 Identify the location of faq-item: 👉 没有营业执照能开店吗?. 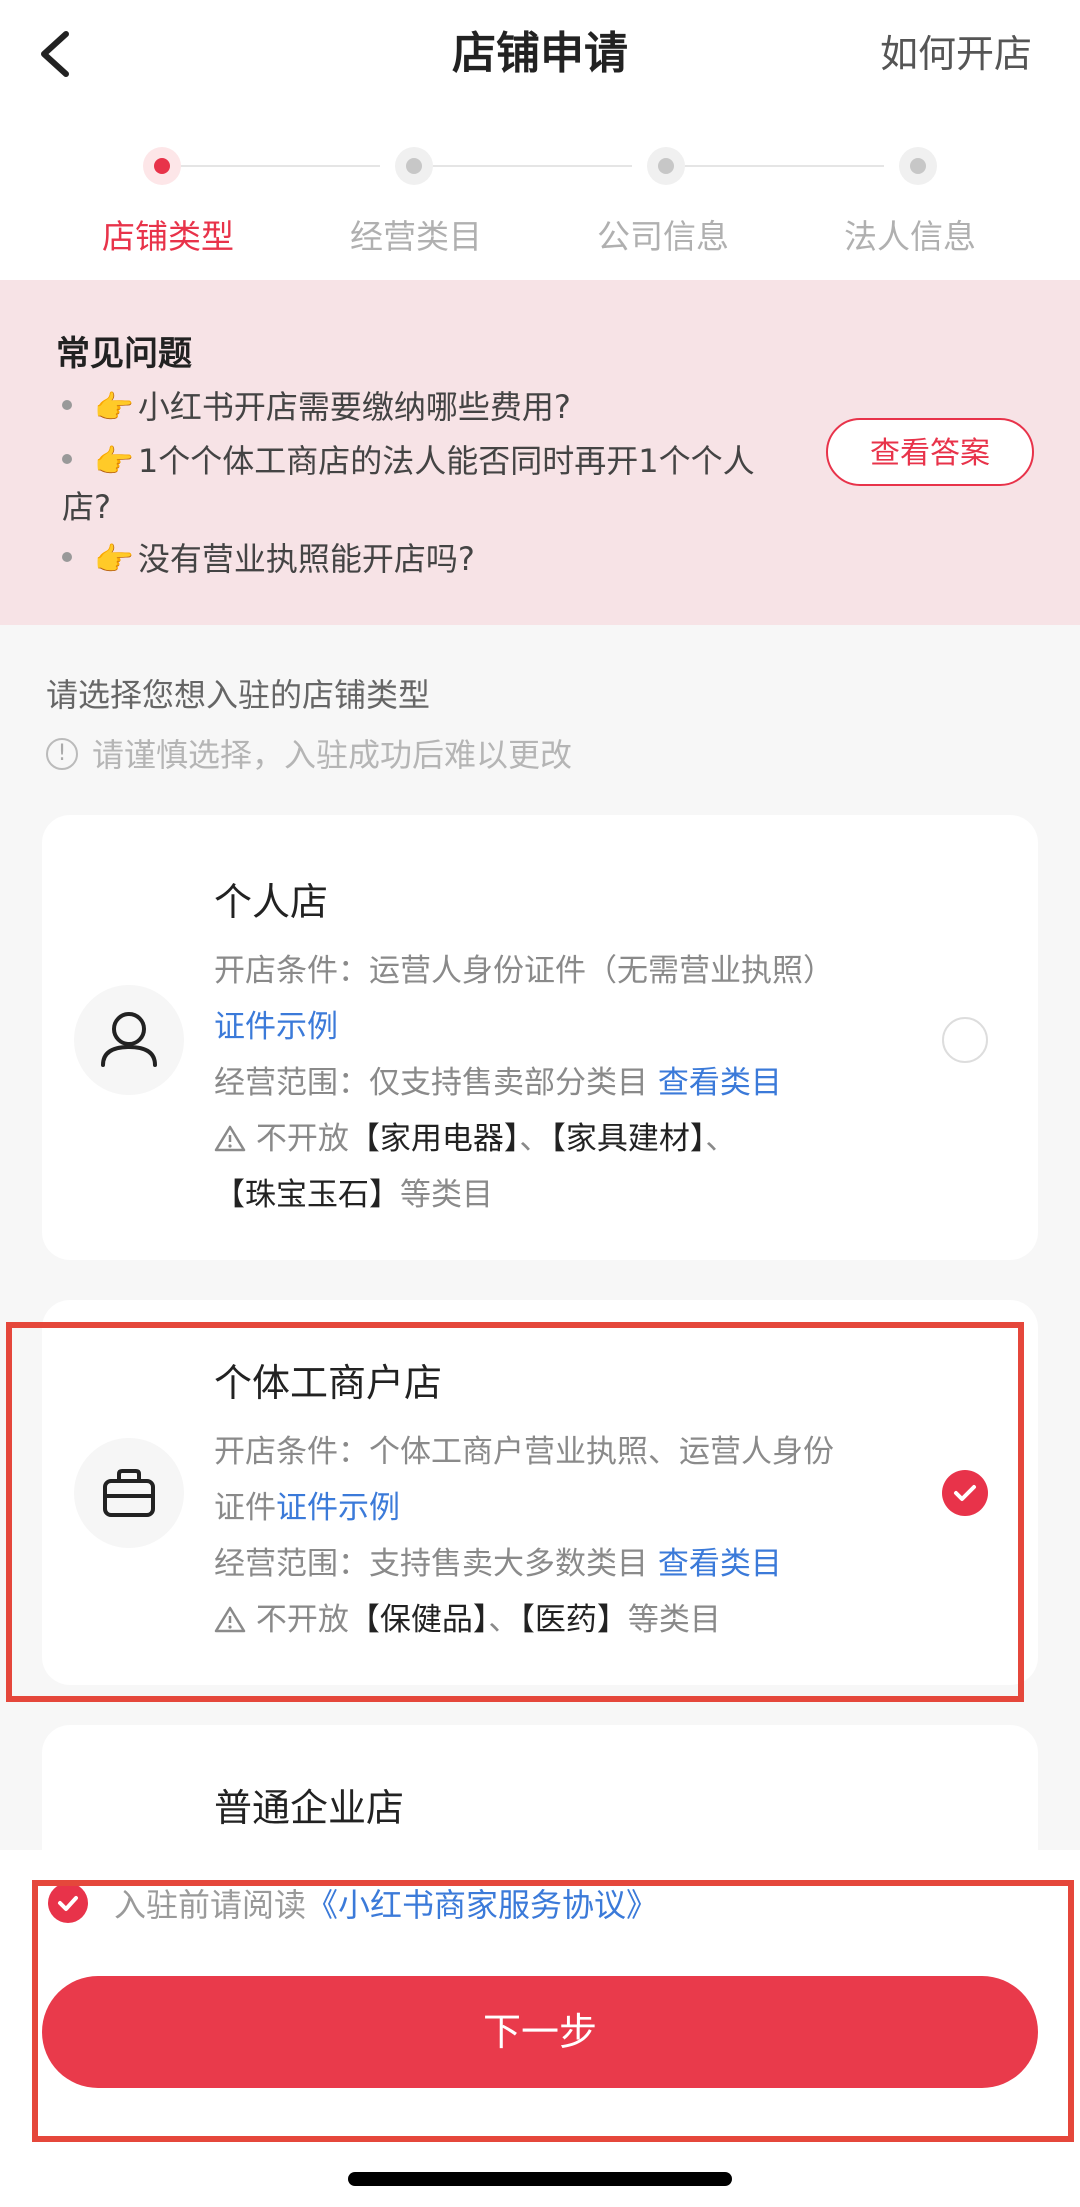
(422, 559).